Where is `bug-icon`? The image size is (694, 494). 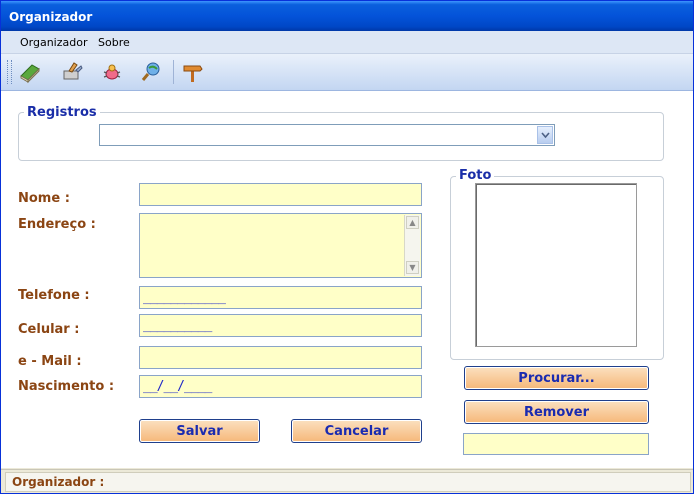
bug-icon is located at coordinates (112, 72).